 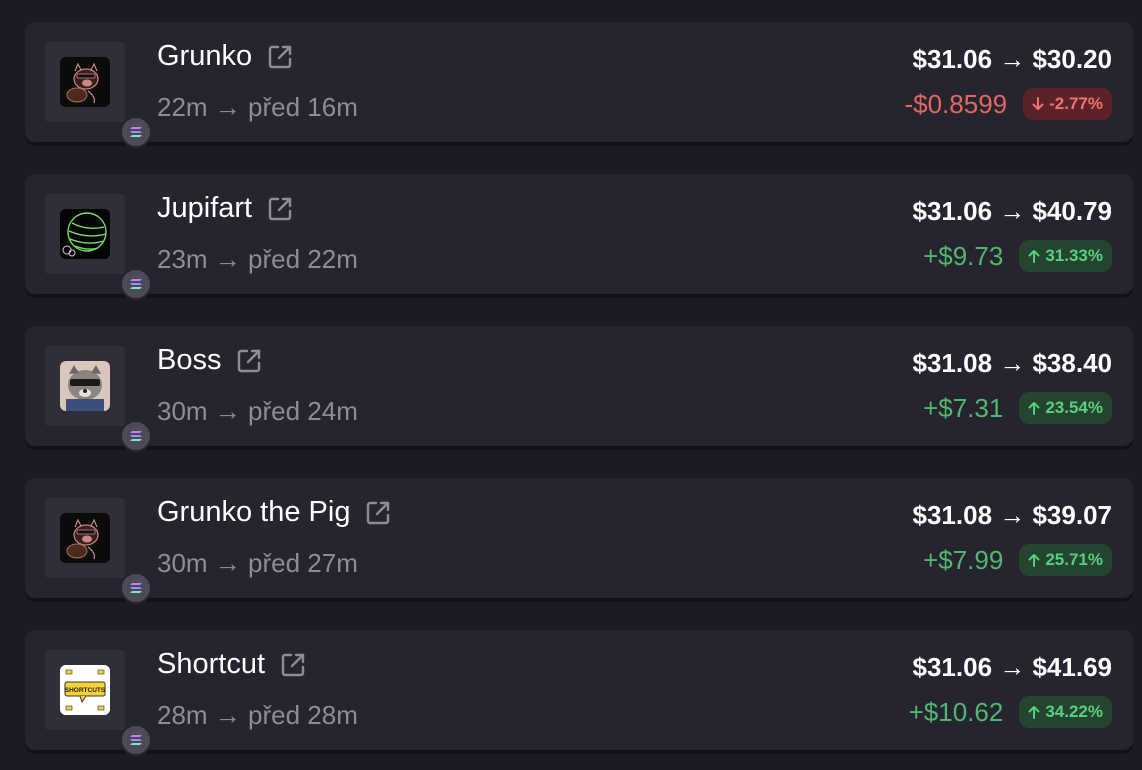 What do you see at coordinates (257, 411) in the screenshot?
I see `hold-time: 30m → před 24m` at bounding box center [257, 411].